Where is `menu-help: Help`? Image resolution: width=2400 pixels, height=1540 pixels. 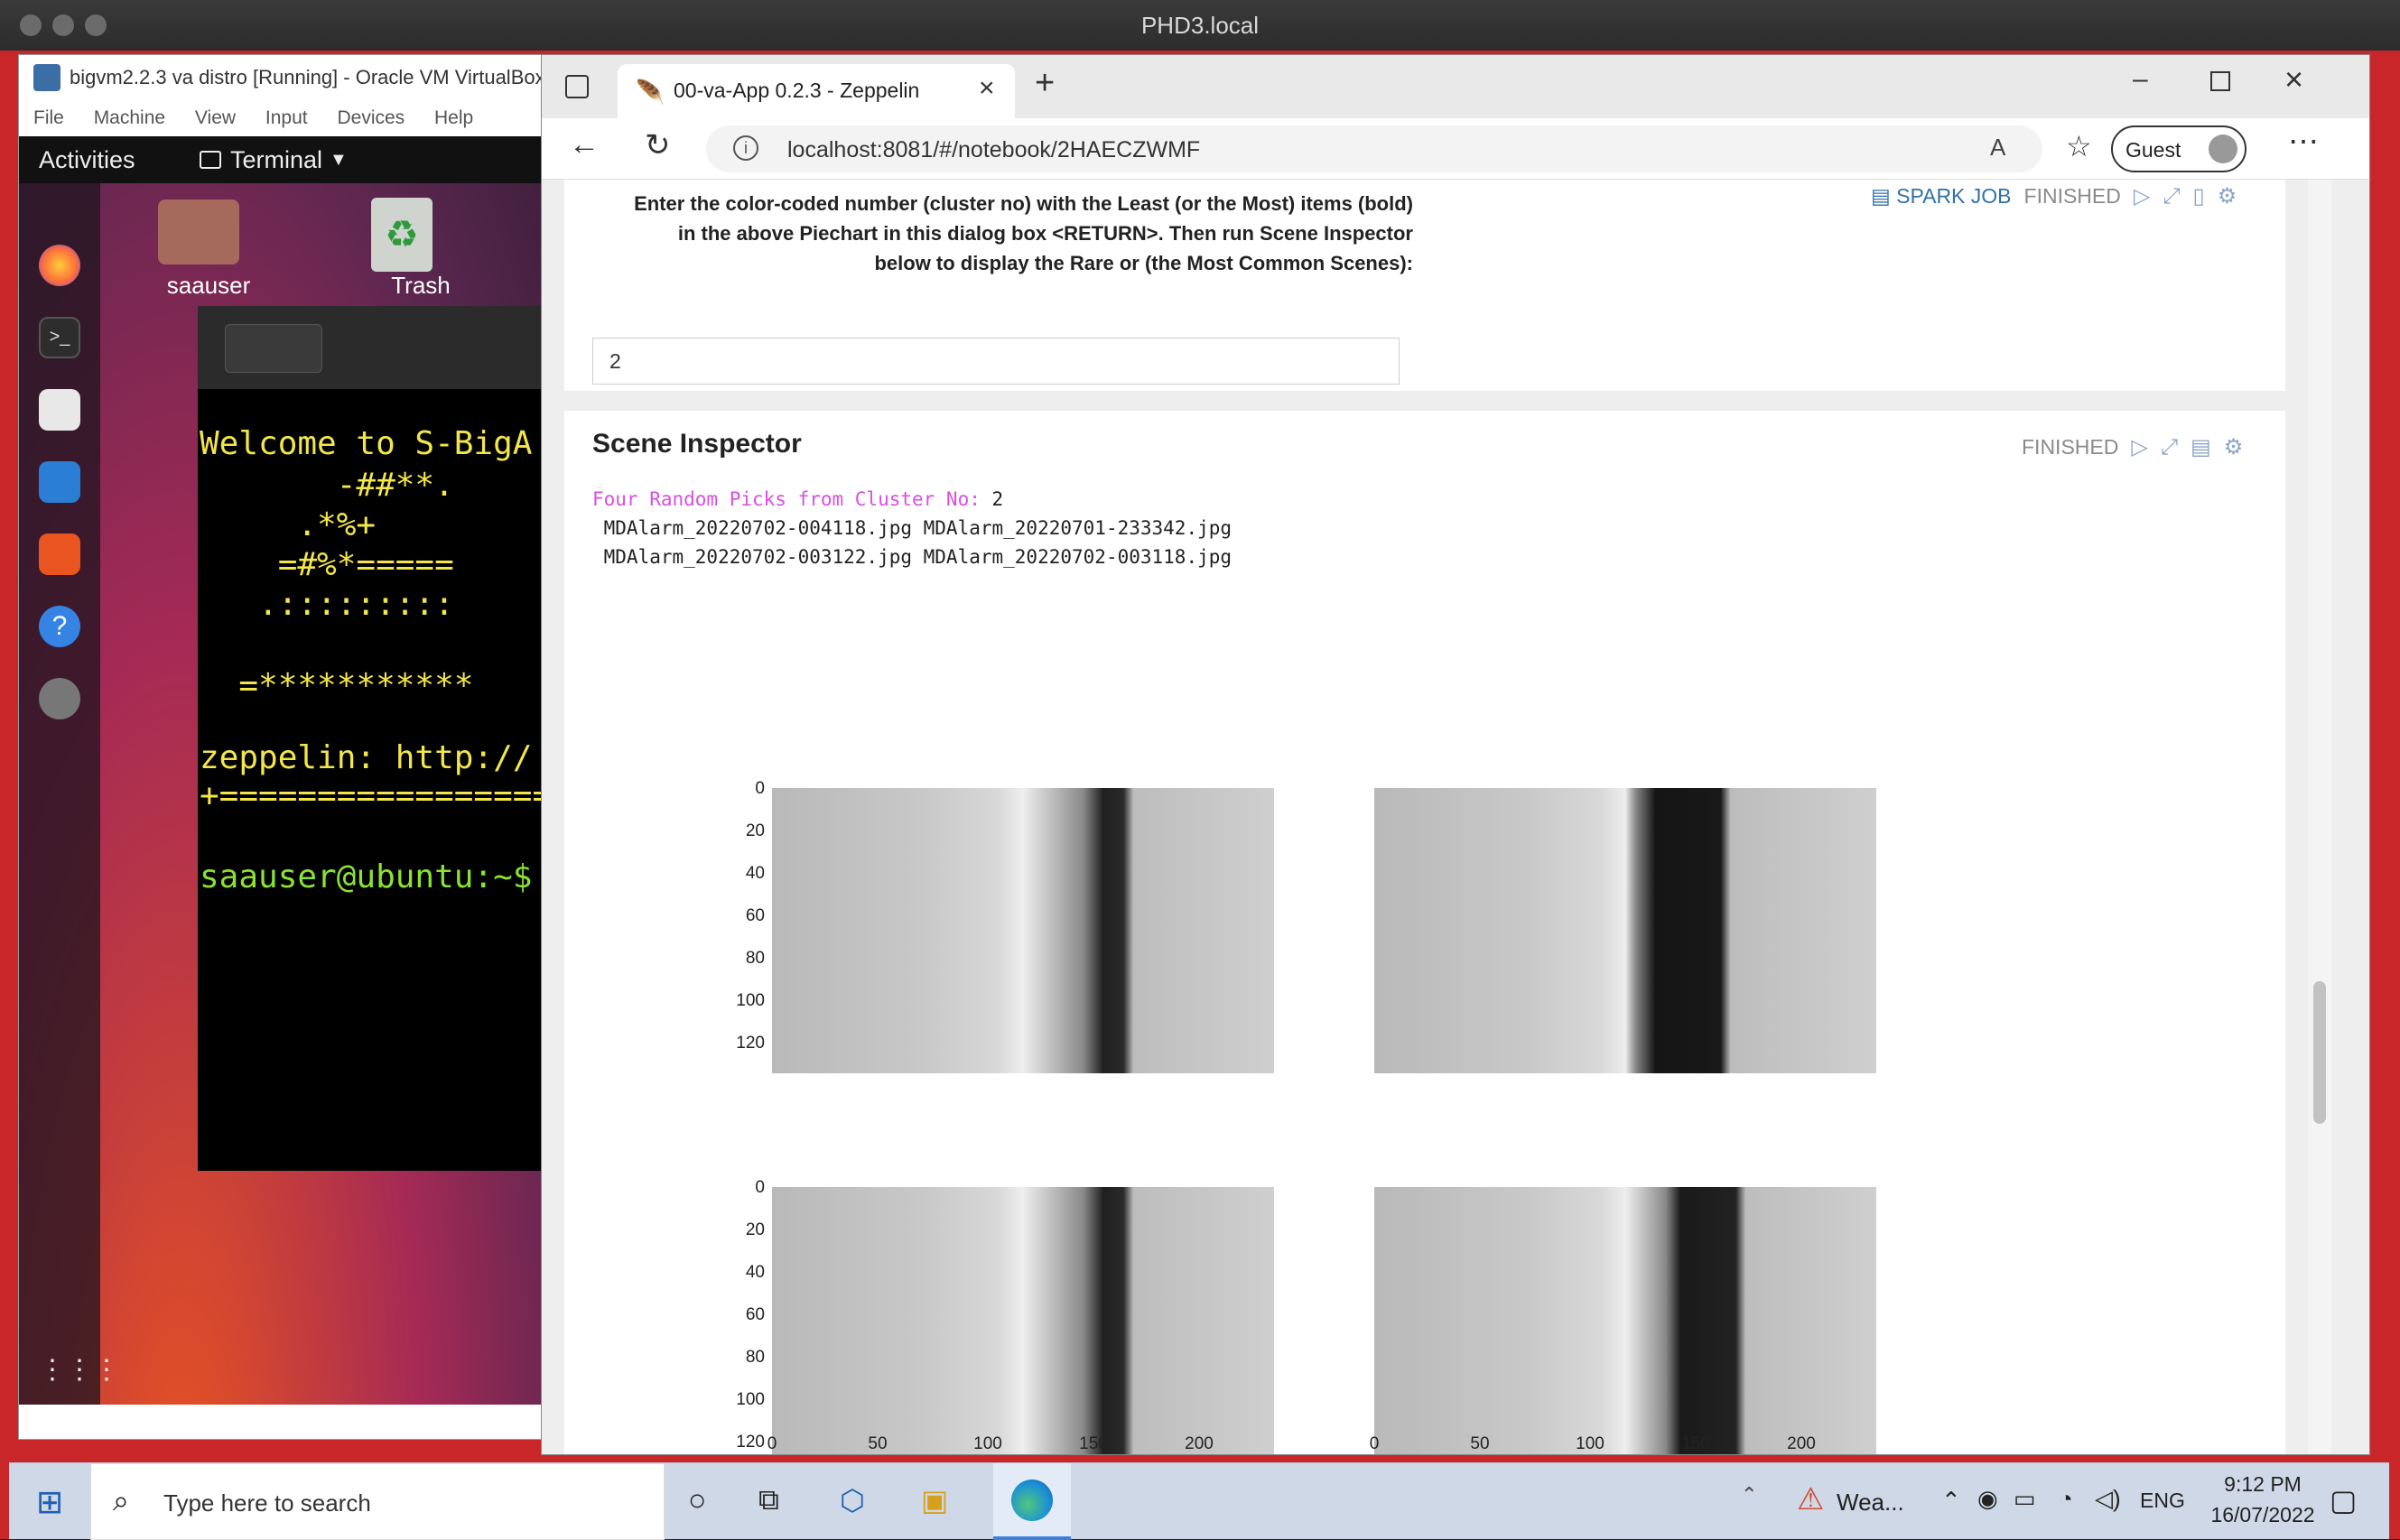 menu-help: Help is located at coordinates (453, 117).